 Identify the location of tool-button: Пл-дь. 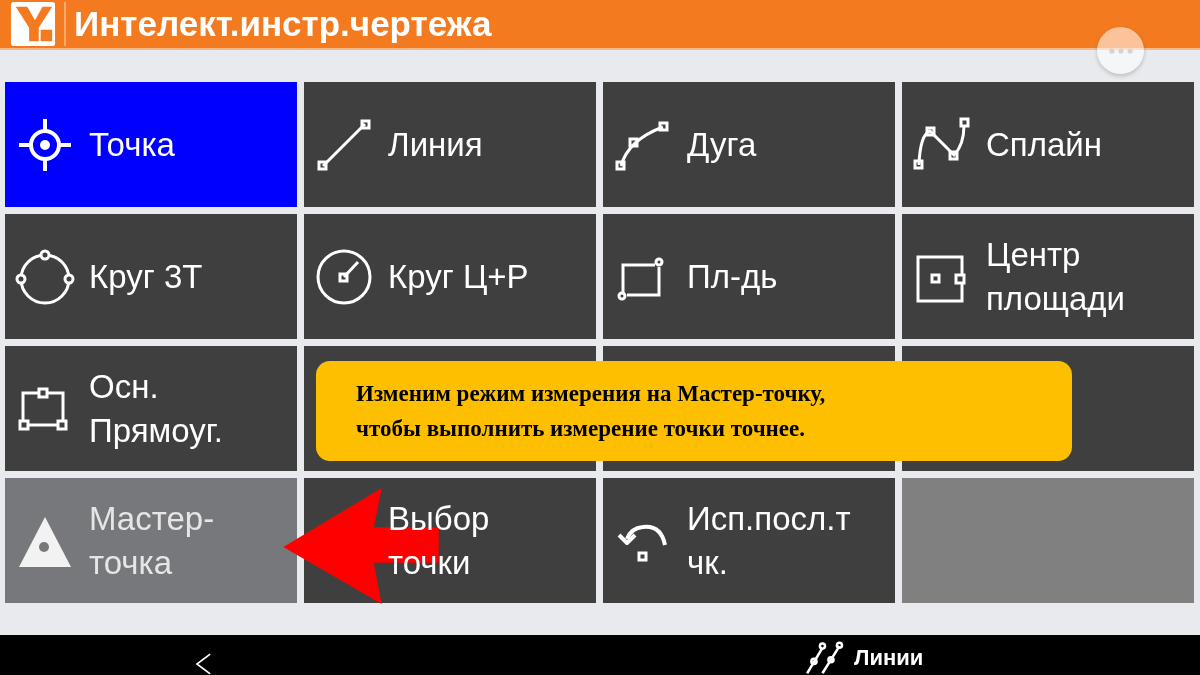
(749, 276).